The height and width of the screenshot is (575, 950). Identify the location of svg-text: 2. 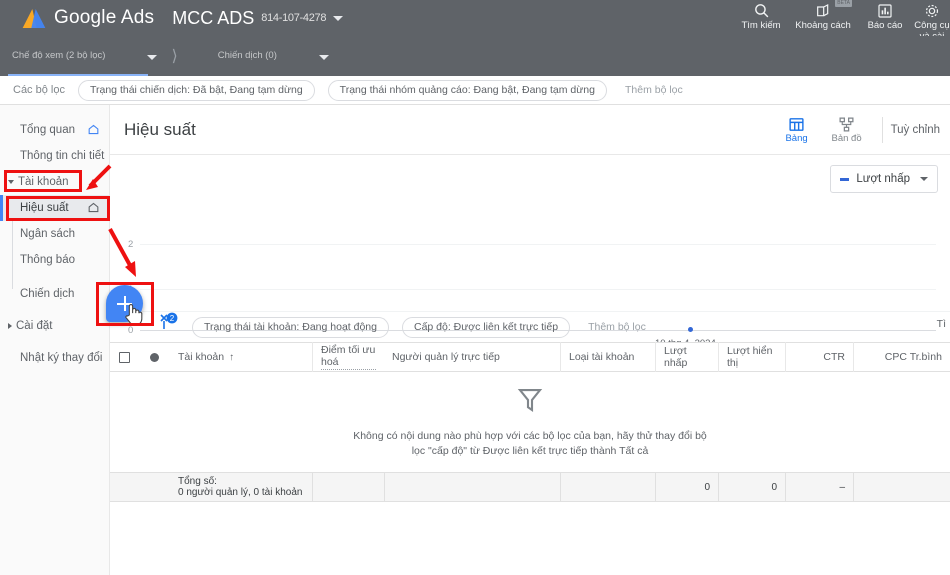
(172, 318).